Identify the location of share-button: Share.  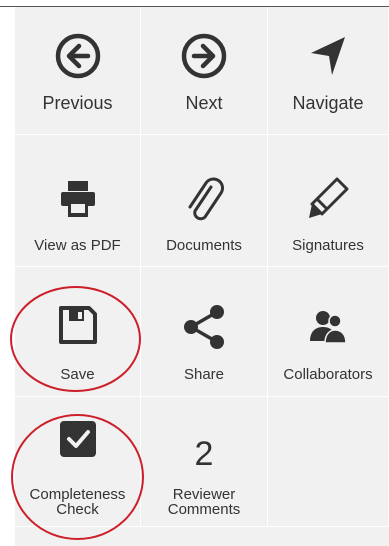
(204, 332).